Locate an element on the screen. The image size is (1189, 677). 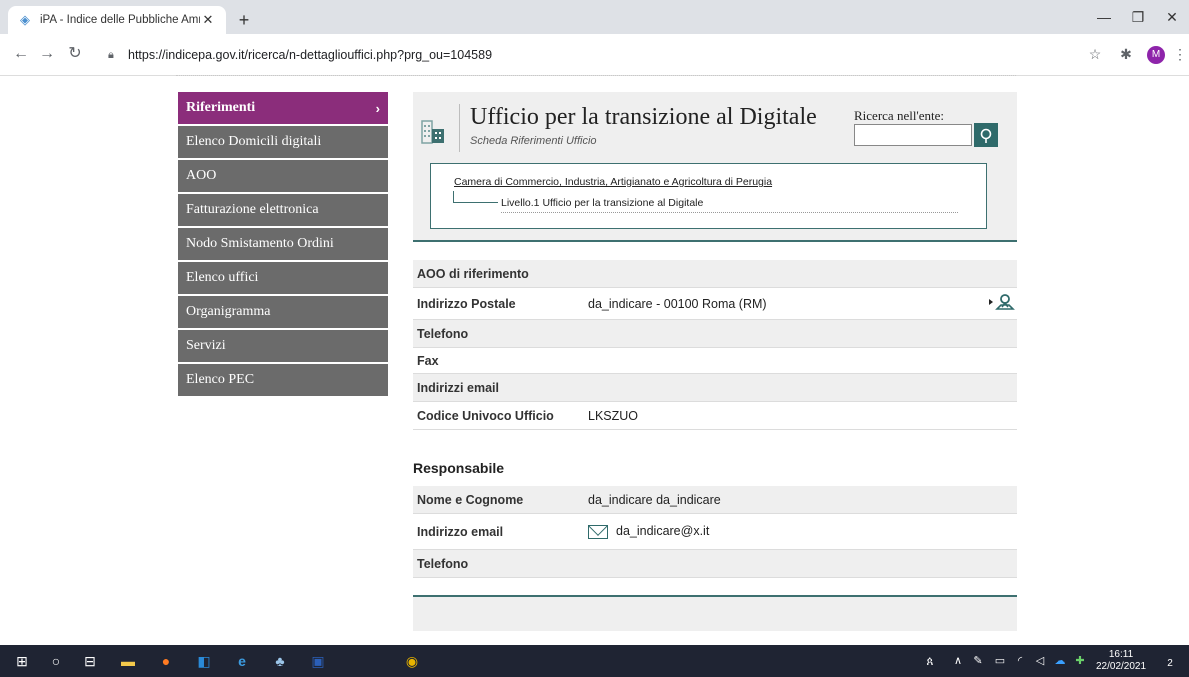
table-row: Indirizzi email is located at coordinates (715, 388).